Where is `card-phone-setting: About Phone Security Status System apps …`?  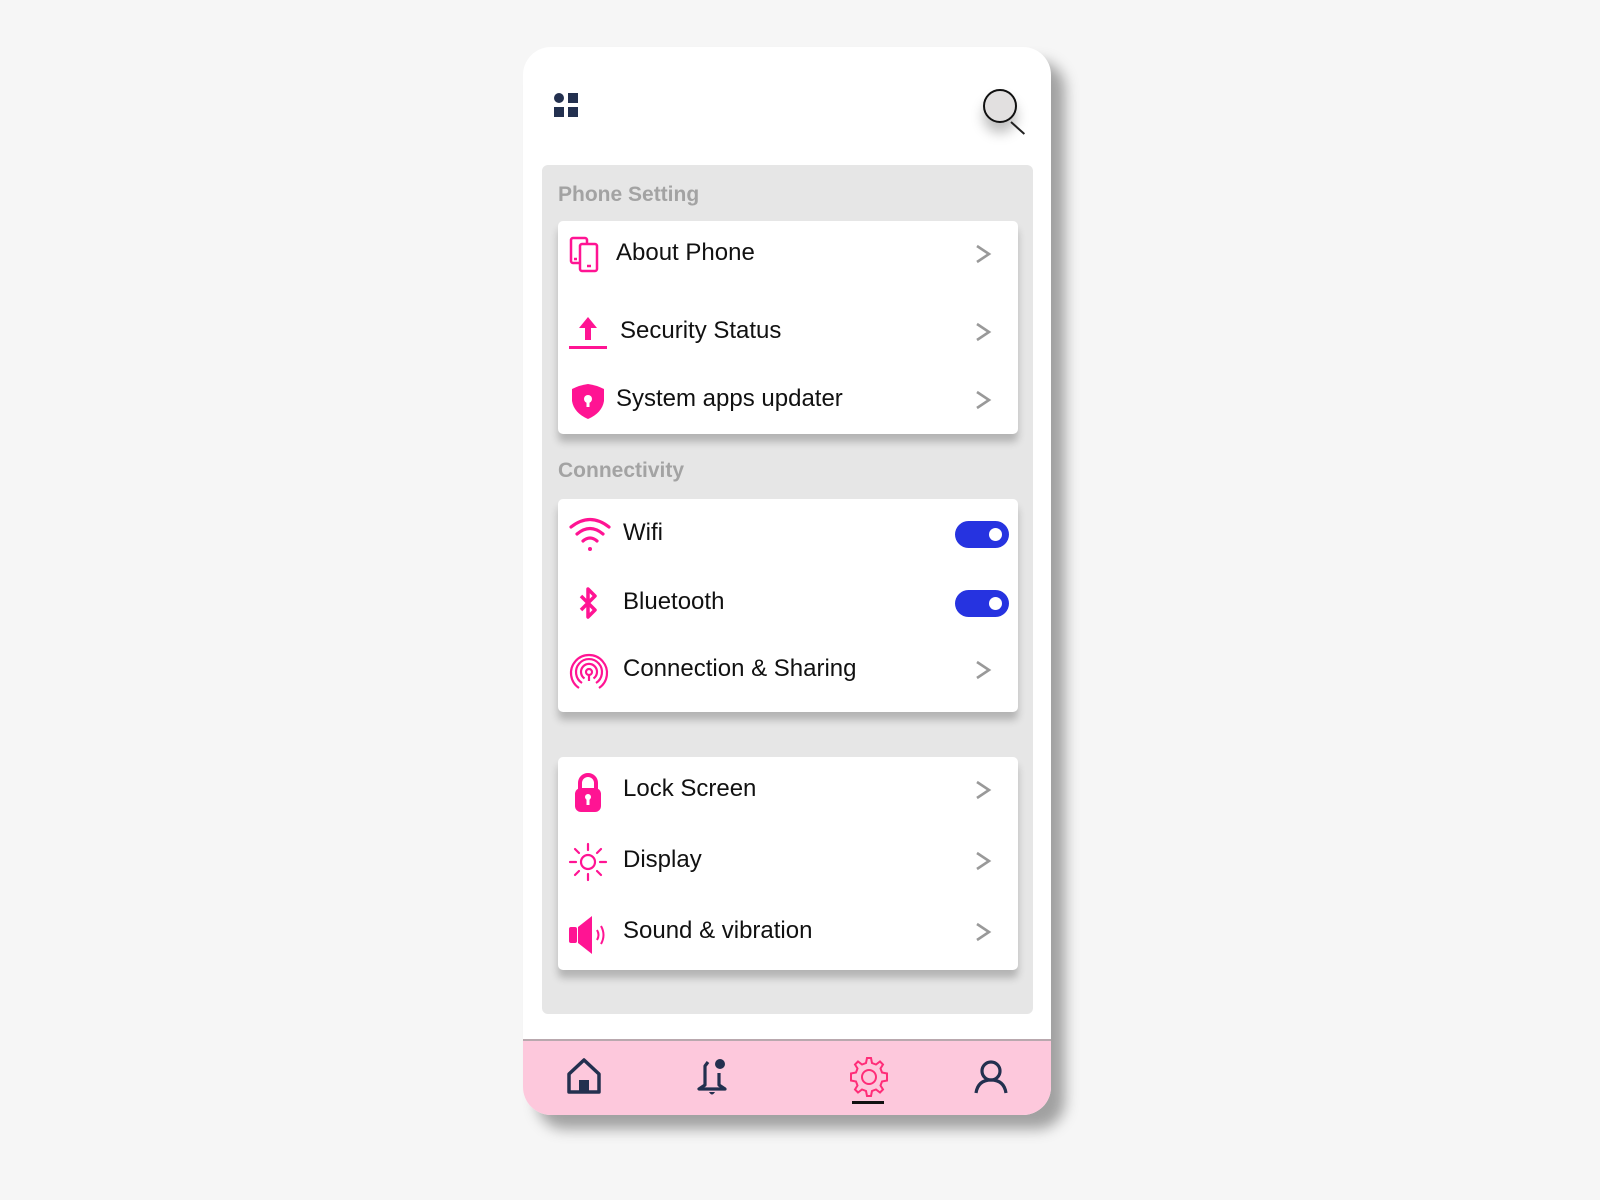 card-phone-setting: About Phone Security Status System apps … is located at coordinates (788, 327).